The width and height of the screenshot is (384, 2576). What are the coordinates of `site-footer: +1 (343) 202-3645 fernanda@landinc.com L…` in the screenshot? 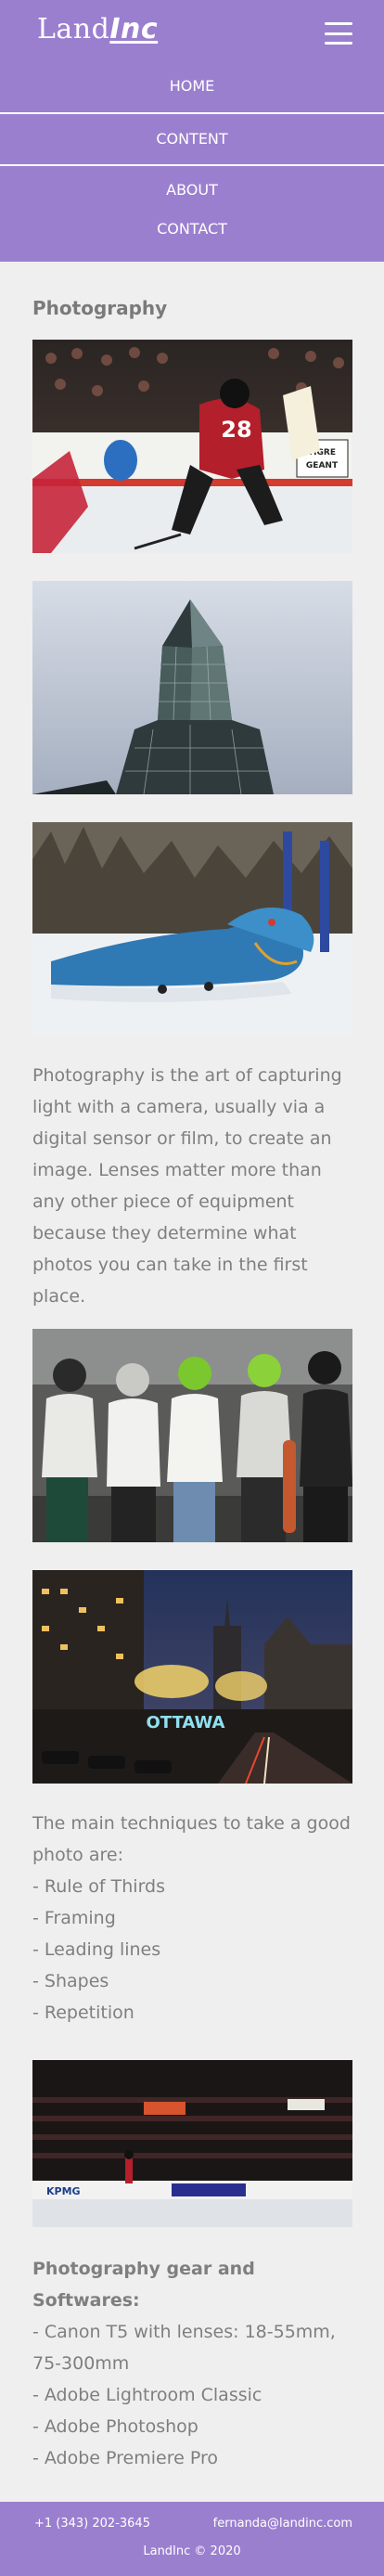 It's located at (192, 2539).